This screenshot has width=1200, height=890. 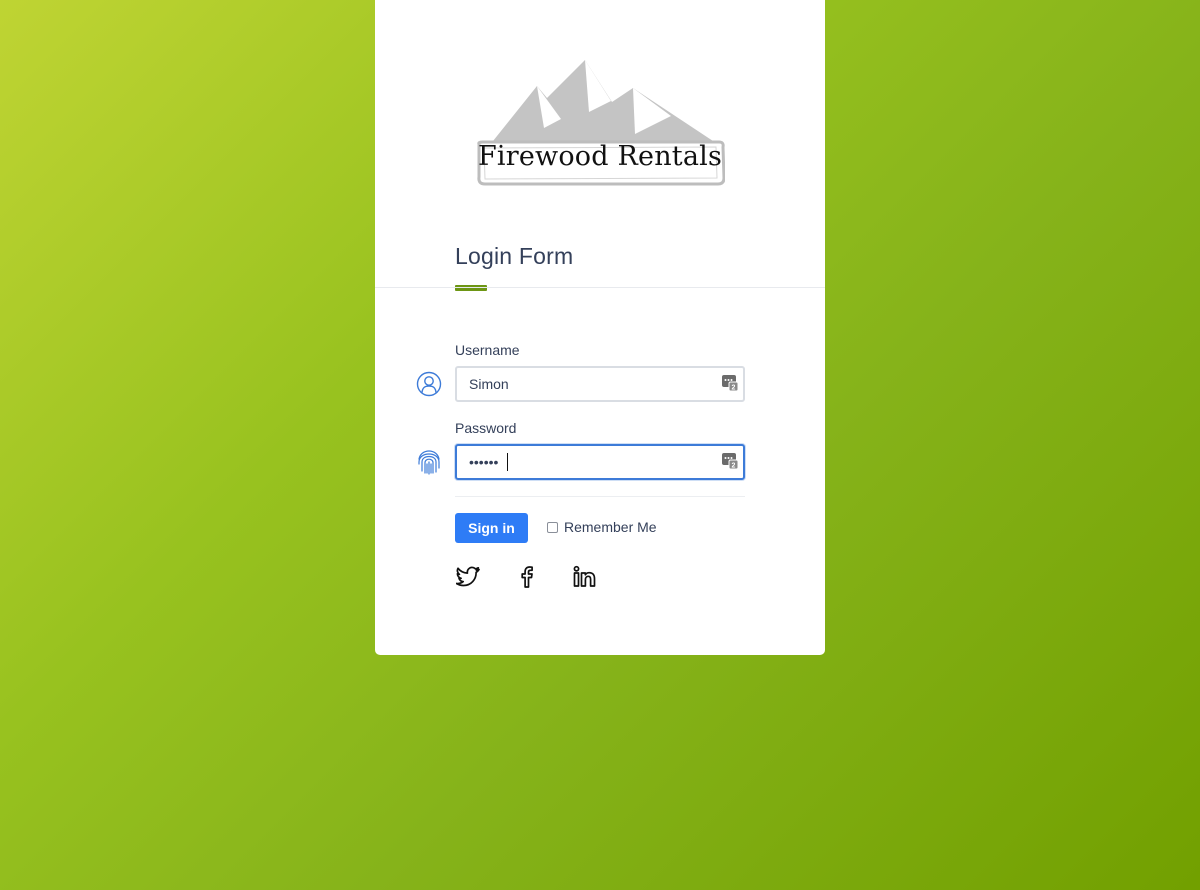 What do you see at coordinates (491, 528) in the screenshot?
I see `sign-in-button: Sign in` at bounding box center [491, 528].